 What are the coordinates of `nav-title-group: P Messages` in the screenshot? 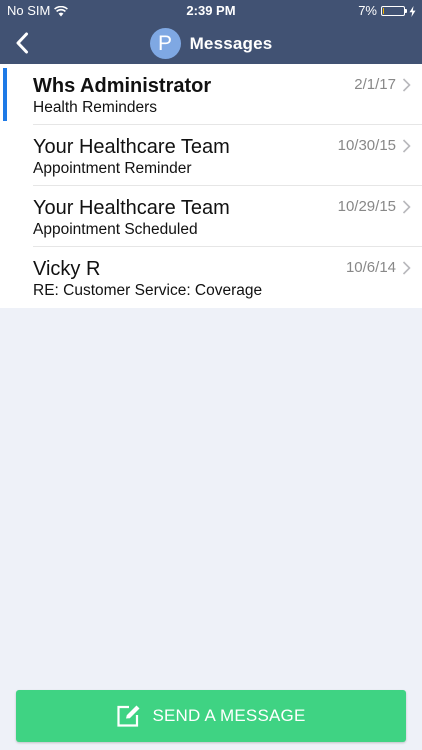 It's located at (211, 43).